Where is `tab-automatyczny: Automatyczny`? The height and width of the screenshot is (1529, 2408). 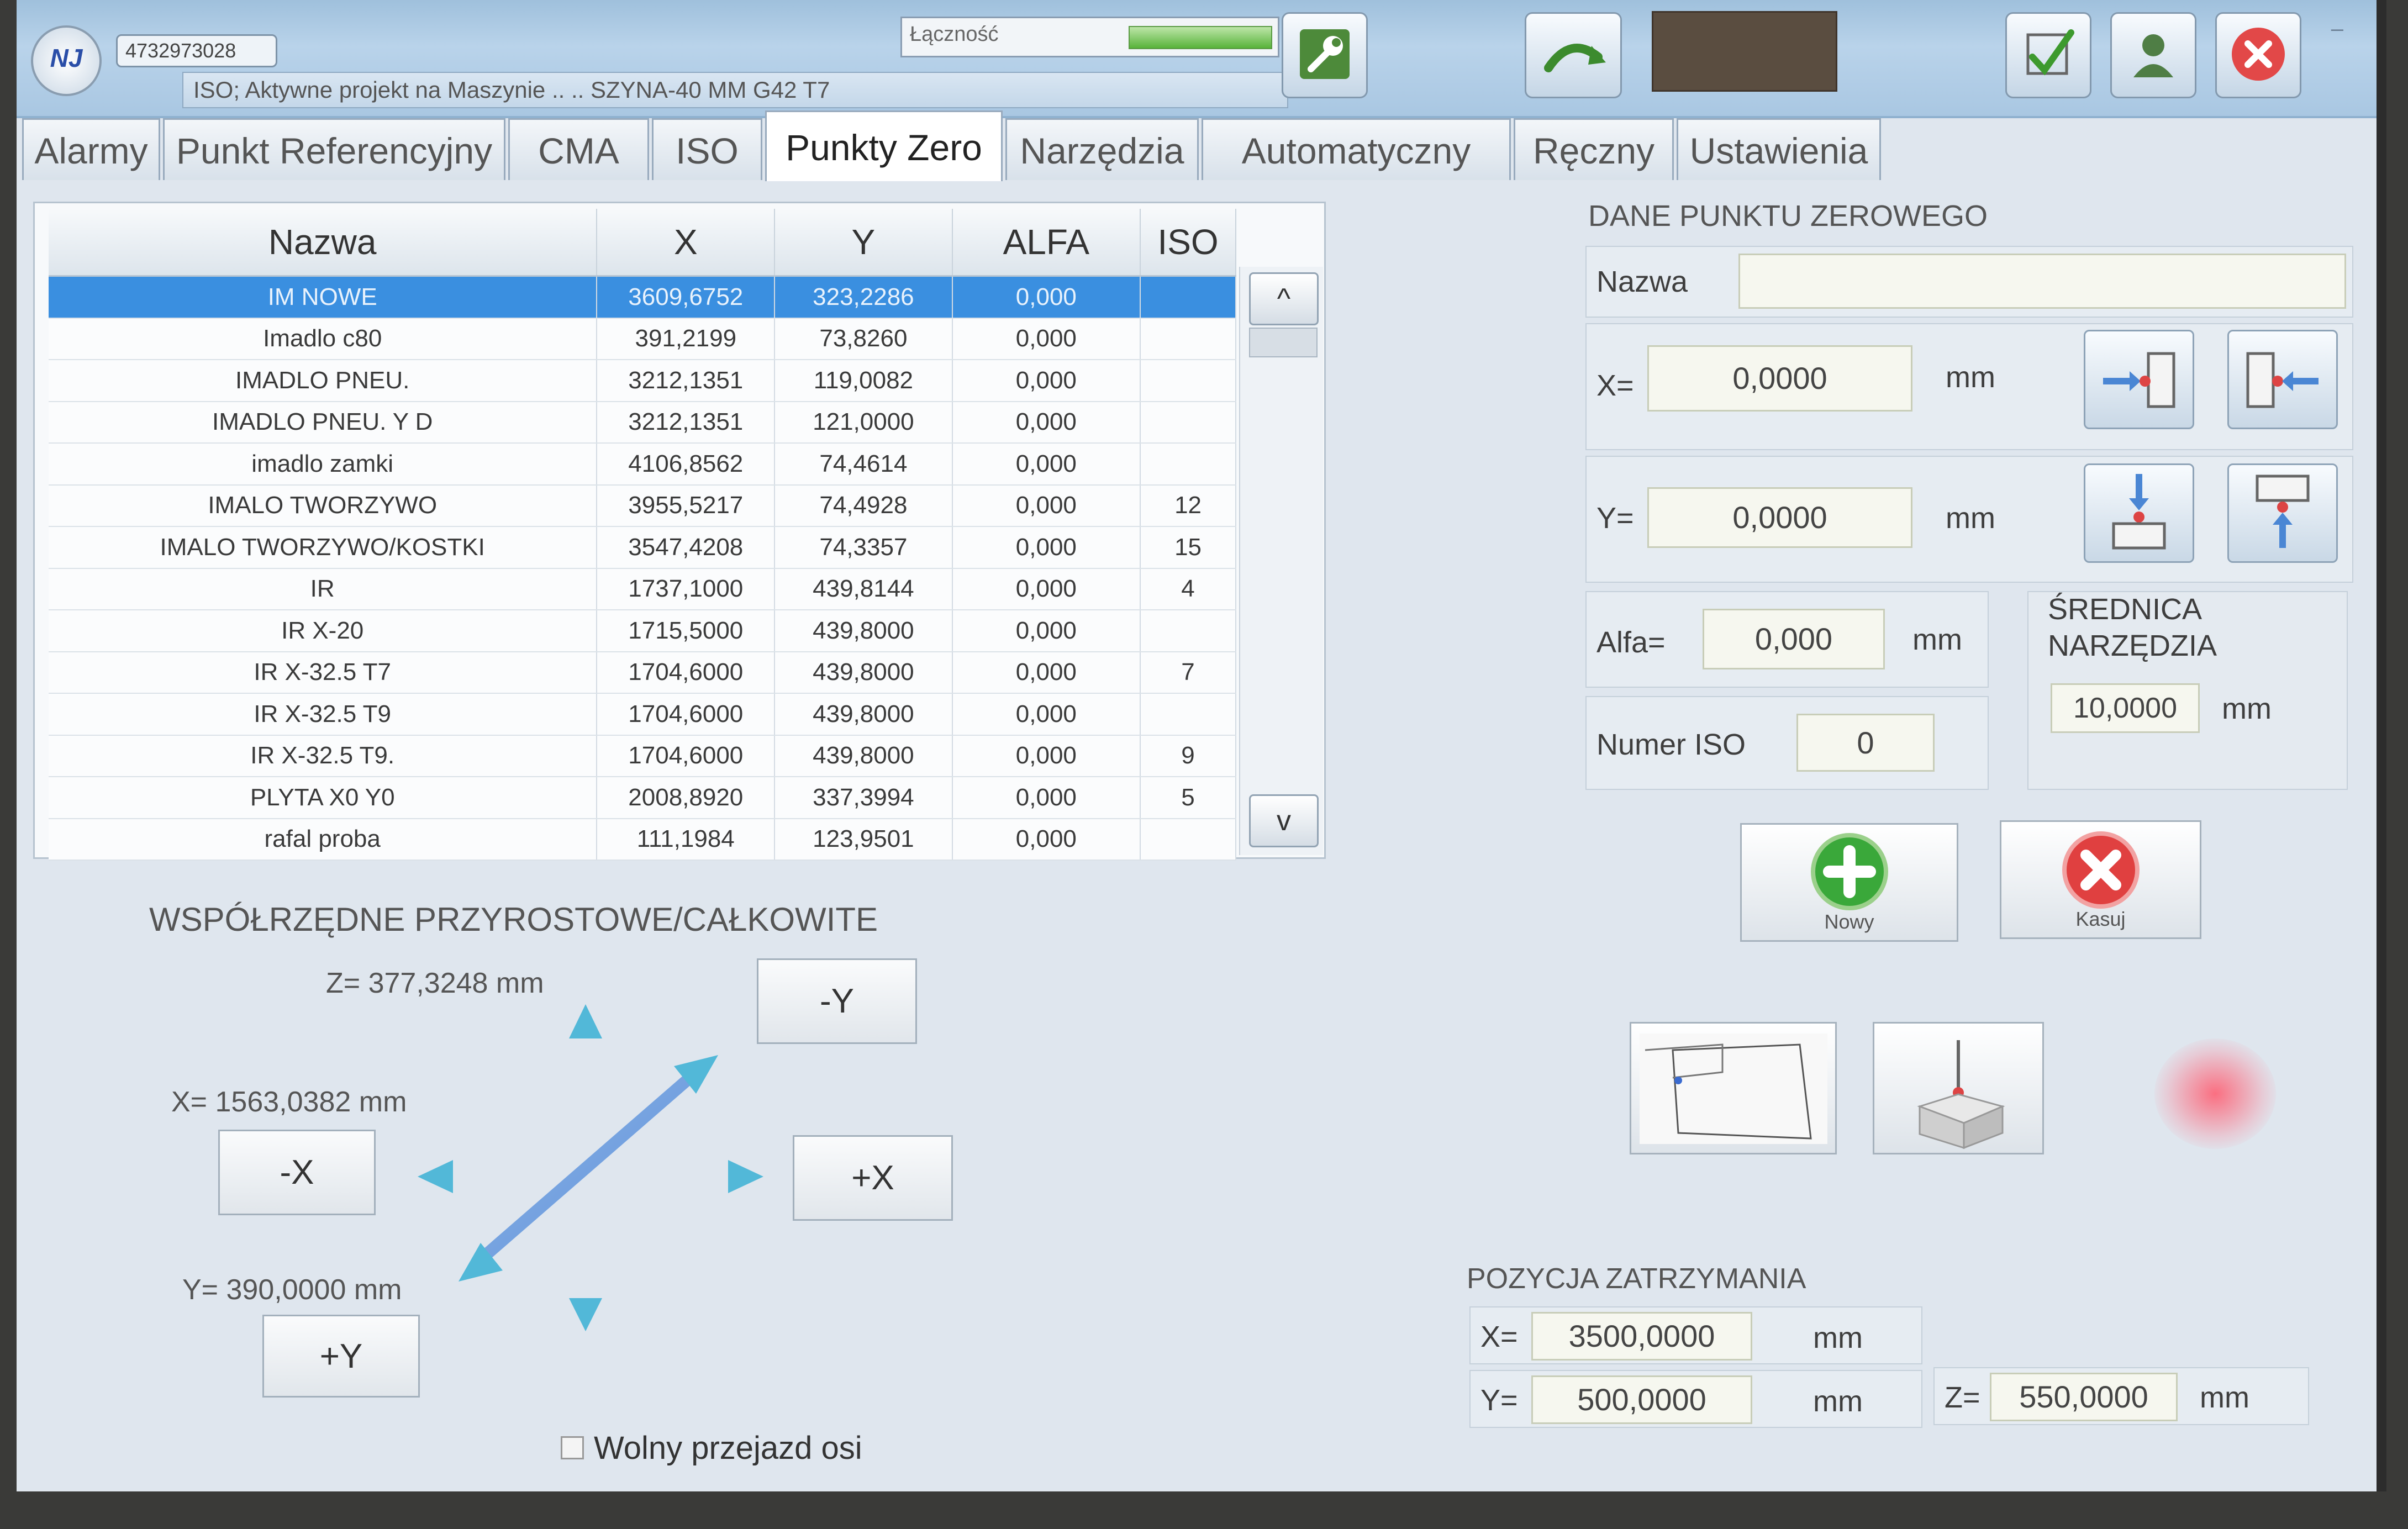 tab-automatyczny: Automatyczny is located at coordinates (1357, 149).